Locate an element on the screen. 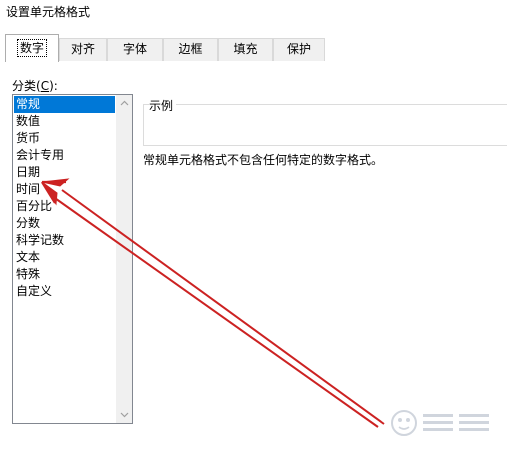 This screenshot has height=454, width=507. tab-border: 边框 is located at coordinates (190, 49).